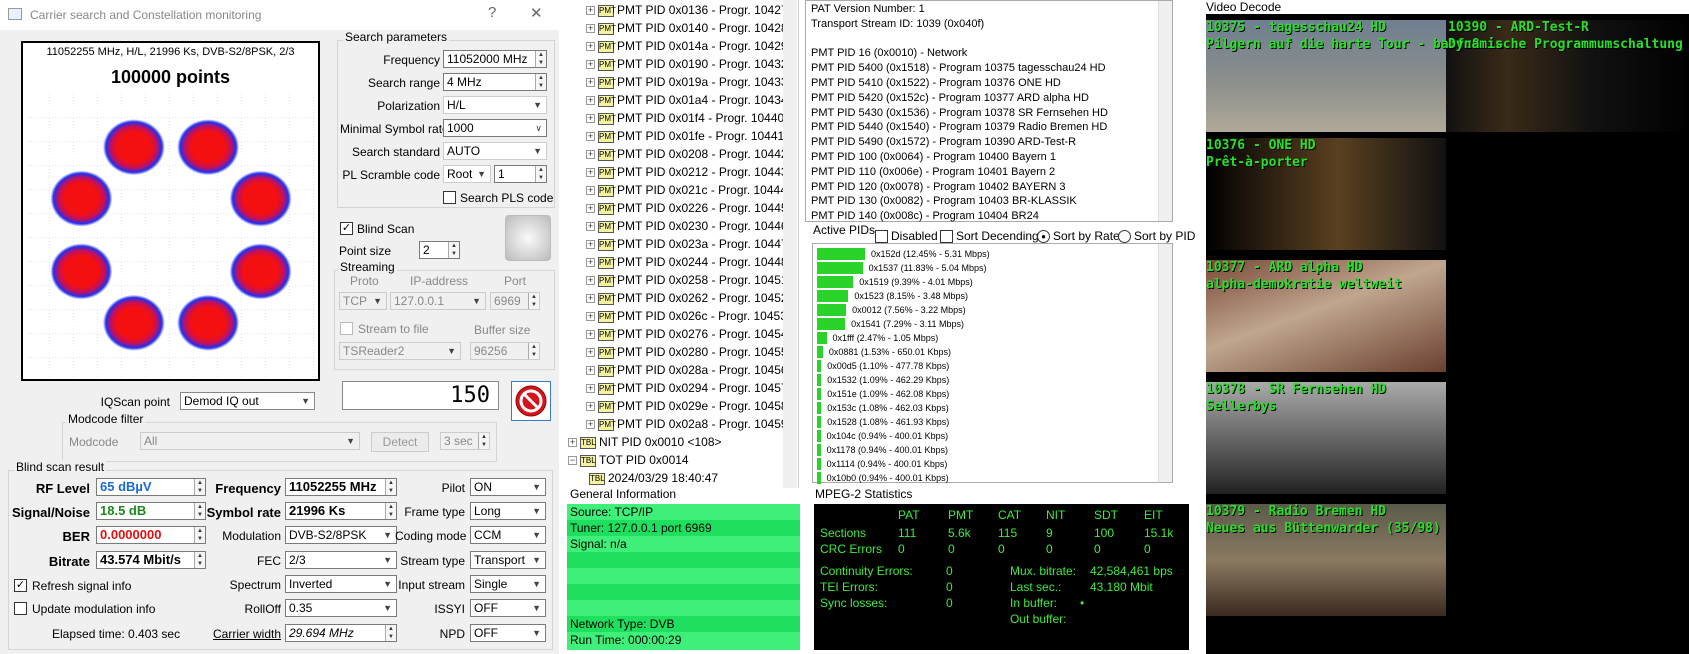 The image size is (1689, 654). Describe the element at coordinates (687, 154) in the screenshot. I see `tree-item-pmt: + PMTPMT PID 0x0208 - Progr. 10442` at that location.